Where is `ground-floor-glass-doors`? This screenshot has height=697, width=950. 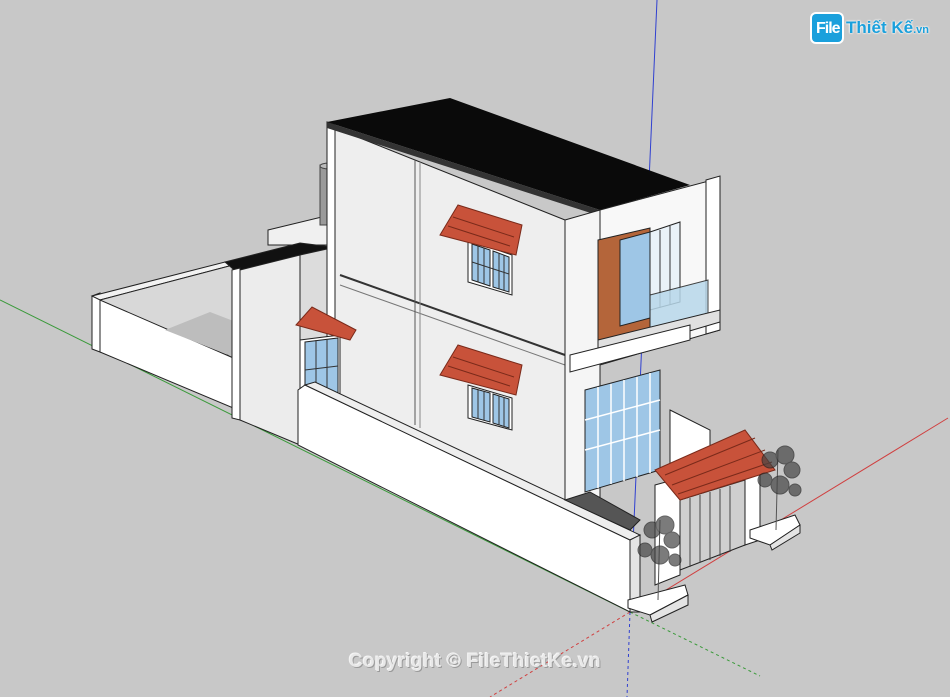 ground-floor-glass-doors is located at coordinates (622, 431).